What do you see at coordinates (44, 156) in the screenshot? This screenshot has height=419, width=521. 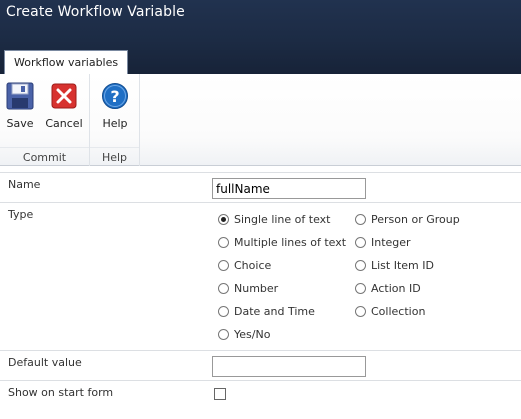 I see `ribbon-group-label-commit: Commit` at bounding box center [44, 156].